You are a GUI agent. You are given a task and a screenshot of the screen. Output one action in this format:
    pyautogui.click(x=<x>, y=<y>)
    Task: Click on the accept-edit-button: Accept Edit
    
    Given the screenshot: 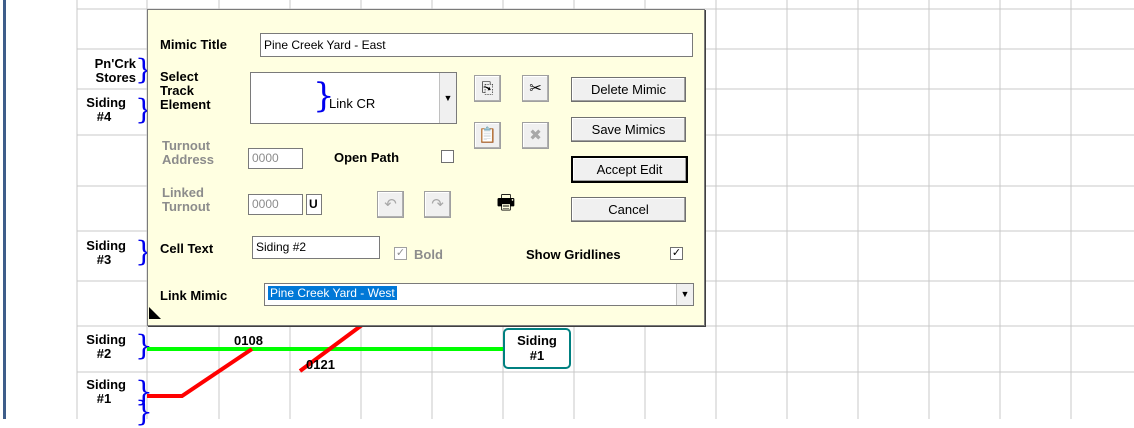 What is the action you would take?
    pyautogui.click(x=629, y=169)
    